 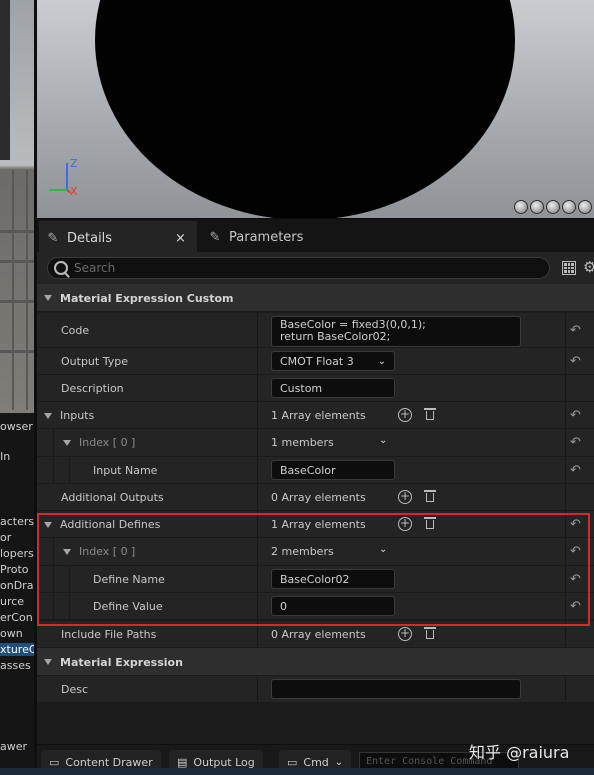 I want to click on axis-gizmo-icon: Z X, so click(x=63, y=176).